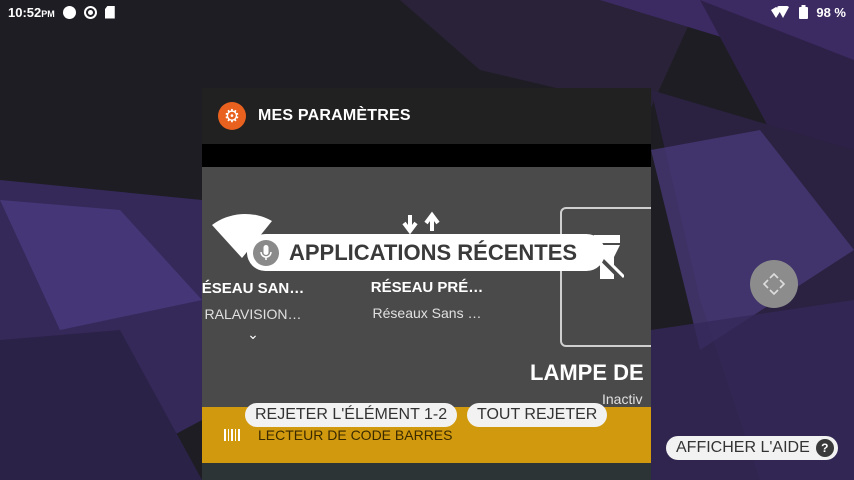 The height and width of the screenshot is (480, 854). I want to click on clock: 10:52PM, so click(31, 12).